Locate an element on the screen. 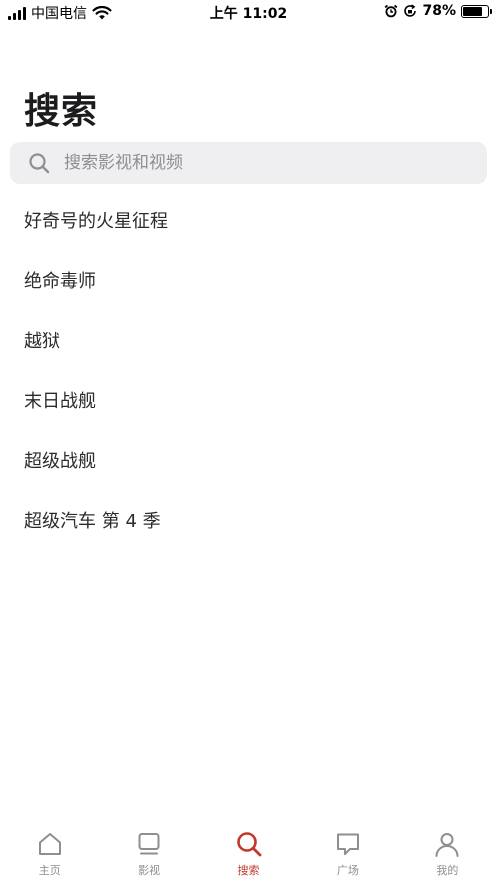 The width and height of the screenshot is (497, 883). tab-label: 主页 is located at coordinates (49, 870).